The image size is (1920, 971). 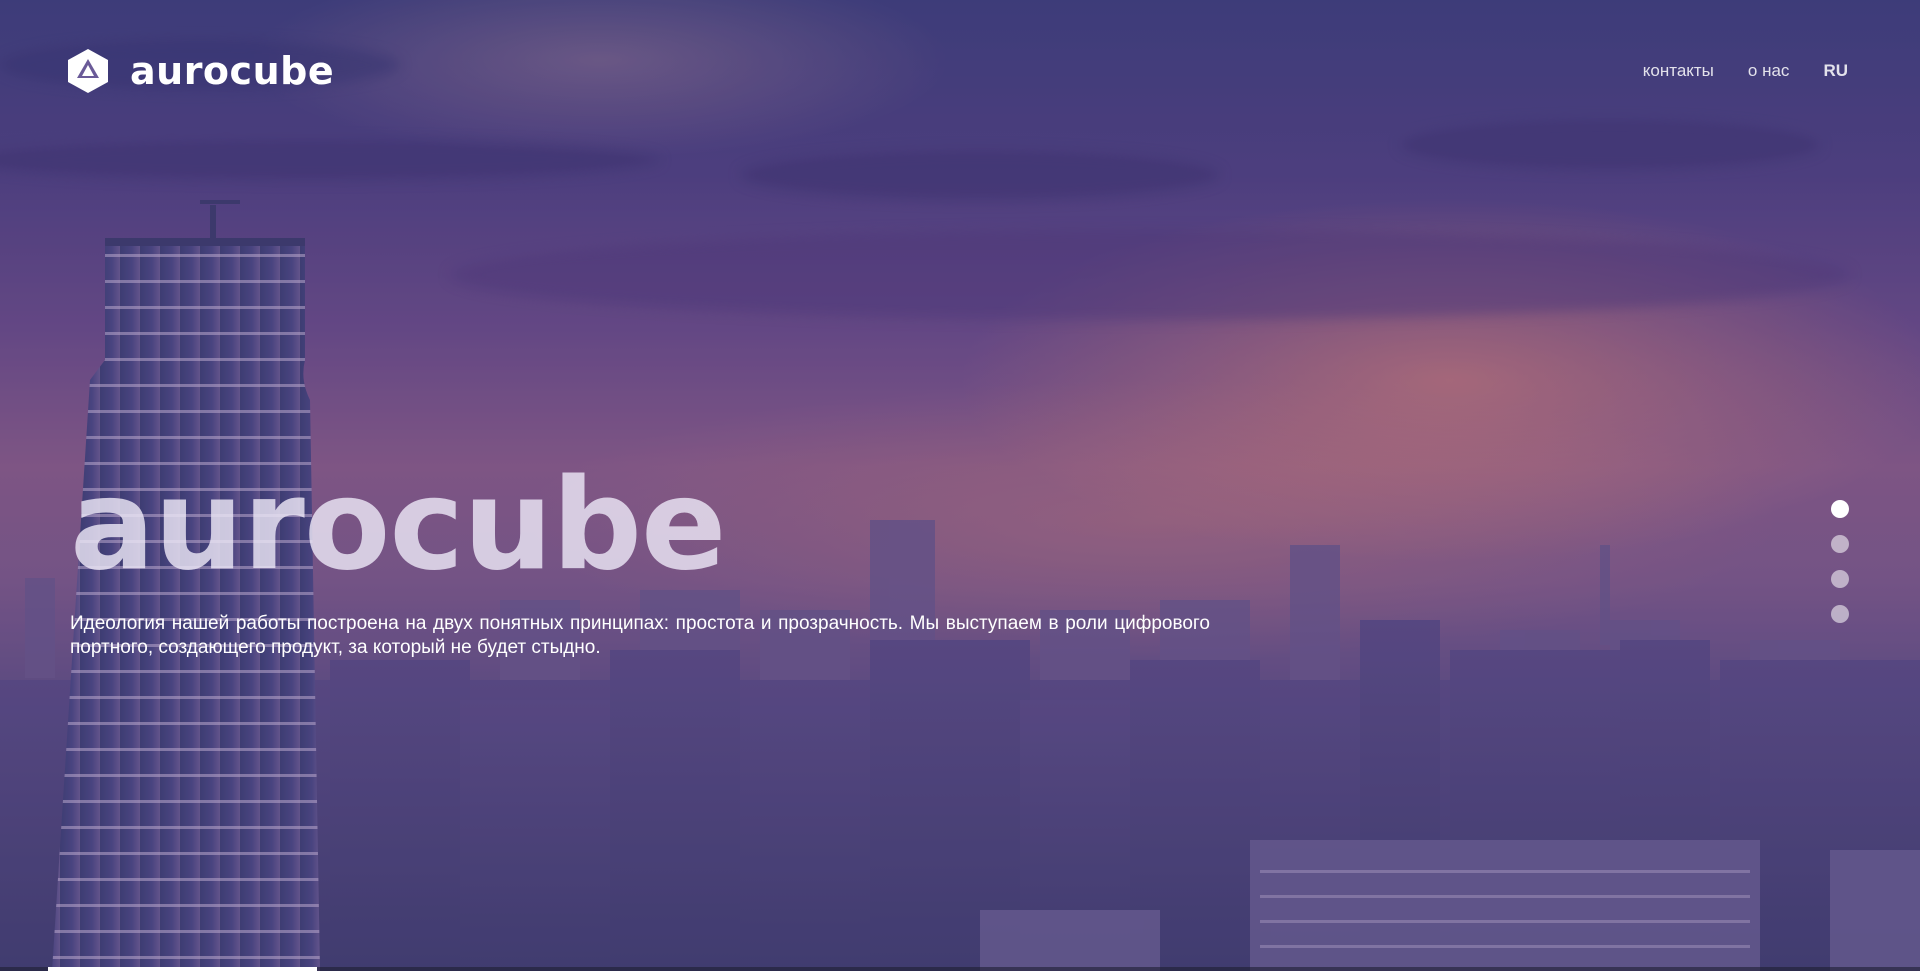 What do you see at coordinates (88, 71) in the screenshot?
I see `cube-triangle-logo-icon` at bounding box center [88, 71].